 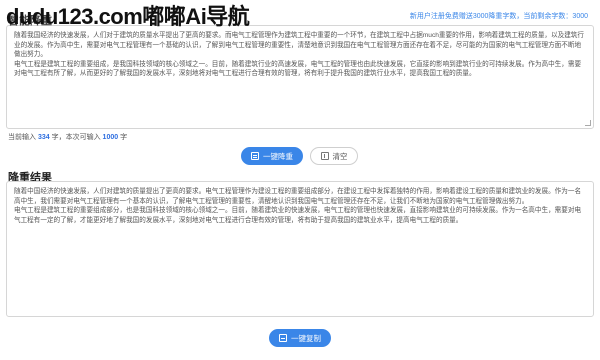 I want to click on copy-button-label: 一键复制, so click(x=306, y=338).